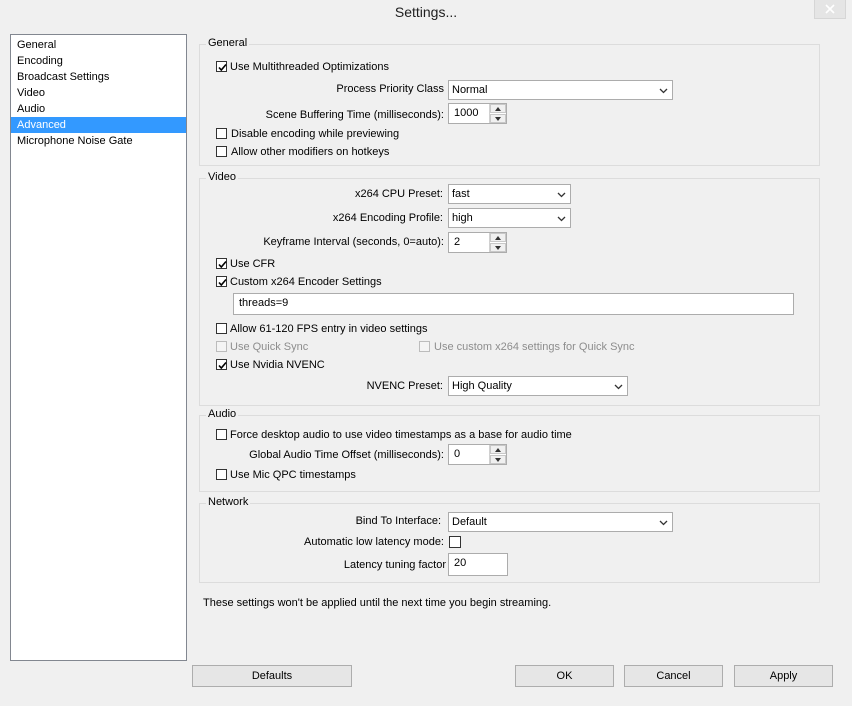 The height and width of the screenshot is (706, 852). What do you see at coordinates (228, 502) in the screenshot?
I see `network-group-title: Network` at bounding box center [228, 502].